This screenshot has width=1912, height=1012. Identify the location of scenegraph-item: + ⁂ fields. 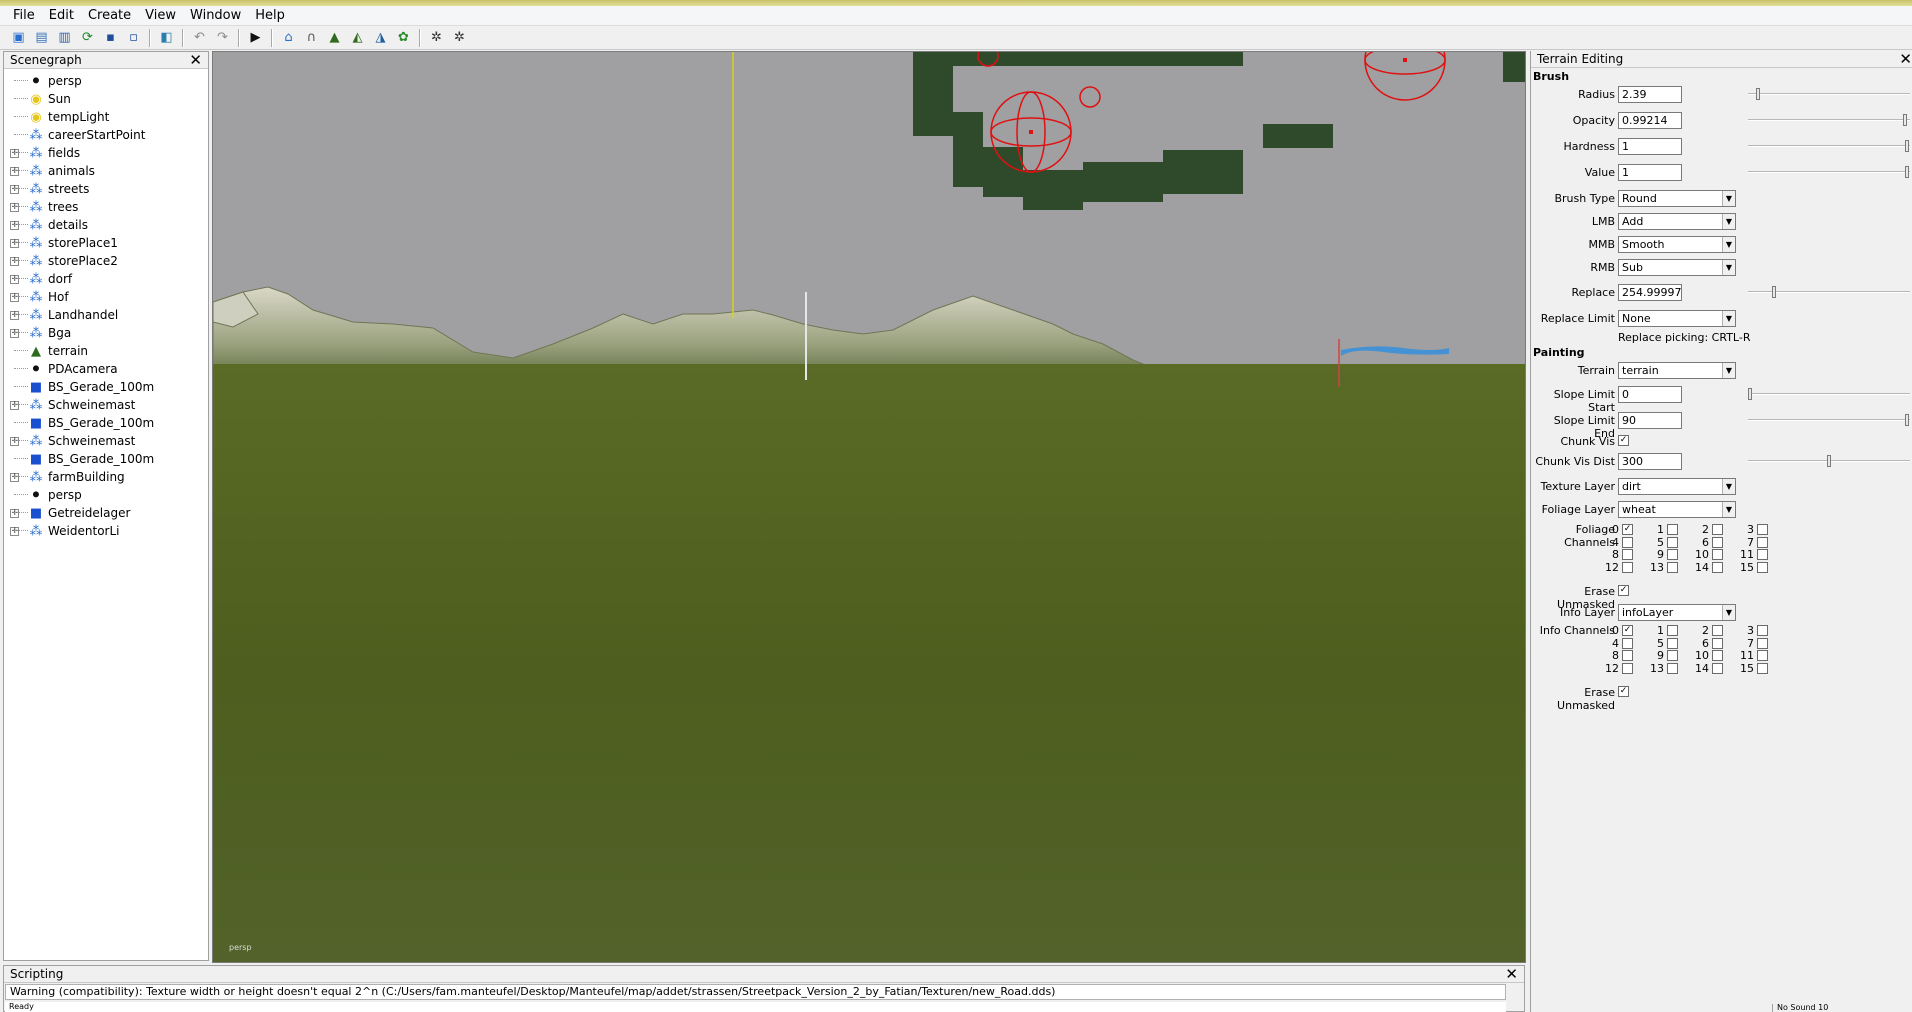
(106, 153).